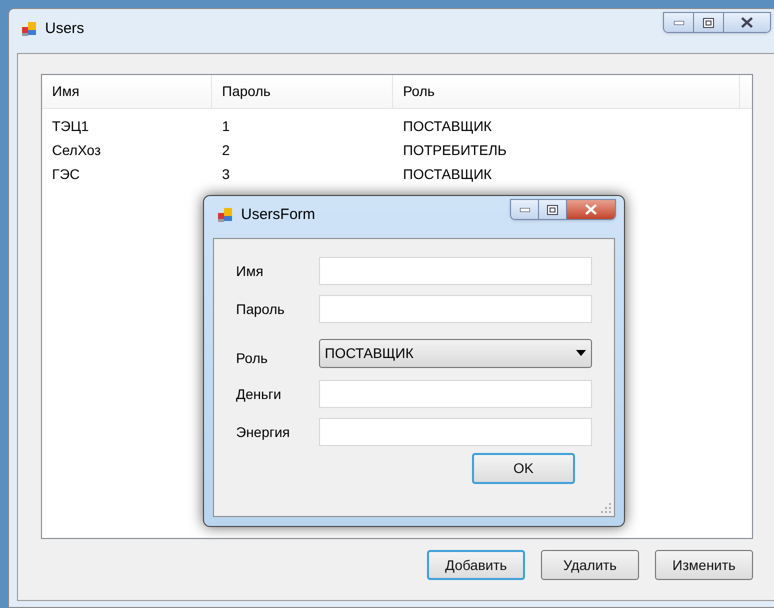 This screenshot has width=774, height=608. Describe the element at coordinates (76, 150) in the screenshot. I see `table-cell-text: СелХоз` at that location.